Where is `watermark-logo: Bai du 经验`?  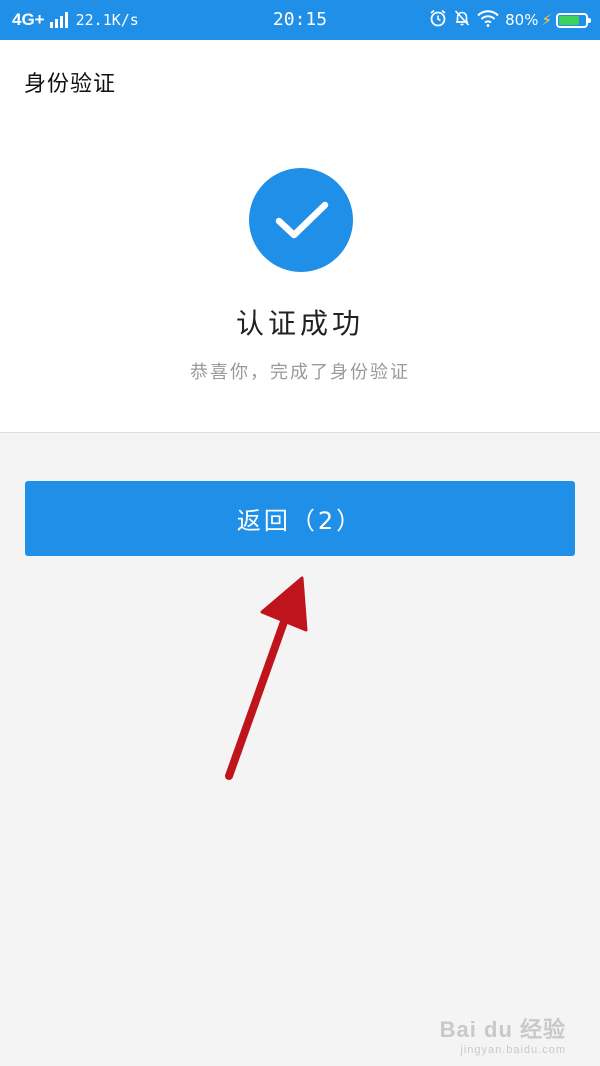 watermark-logo: Bai du 经验 is located at coordinates (502, 1029).